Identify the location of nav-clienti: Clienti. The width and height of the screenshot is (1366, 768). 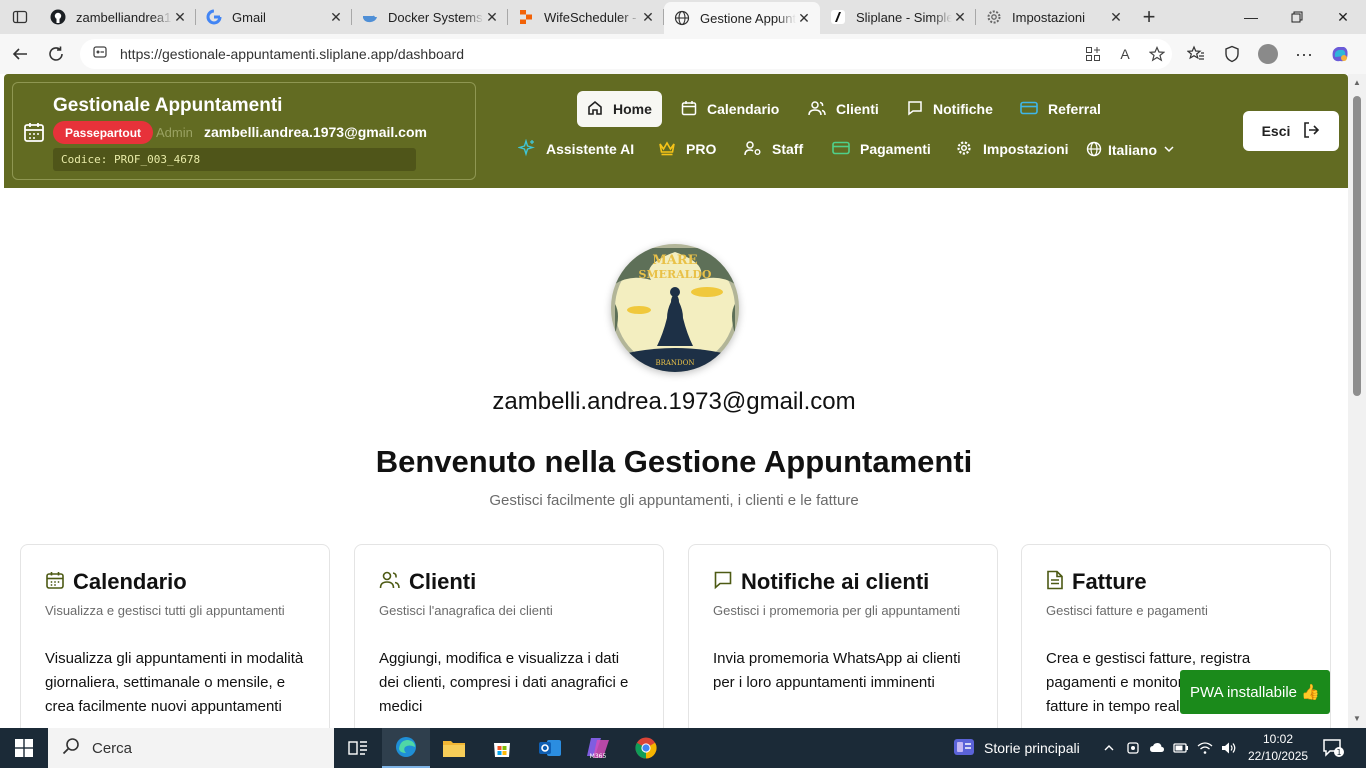
(843, 109).